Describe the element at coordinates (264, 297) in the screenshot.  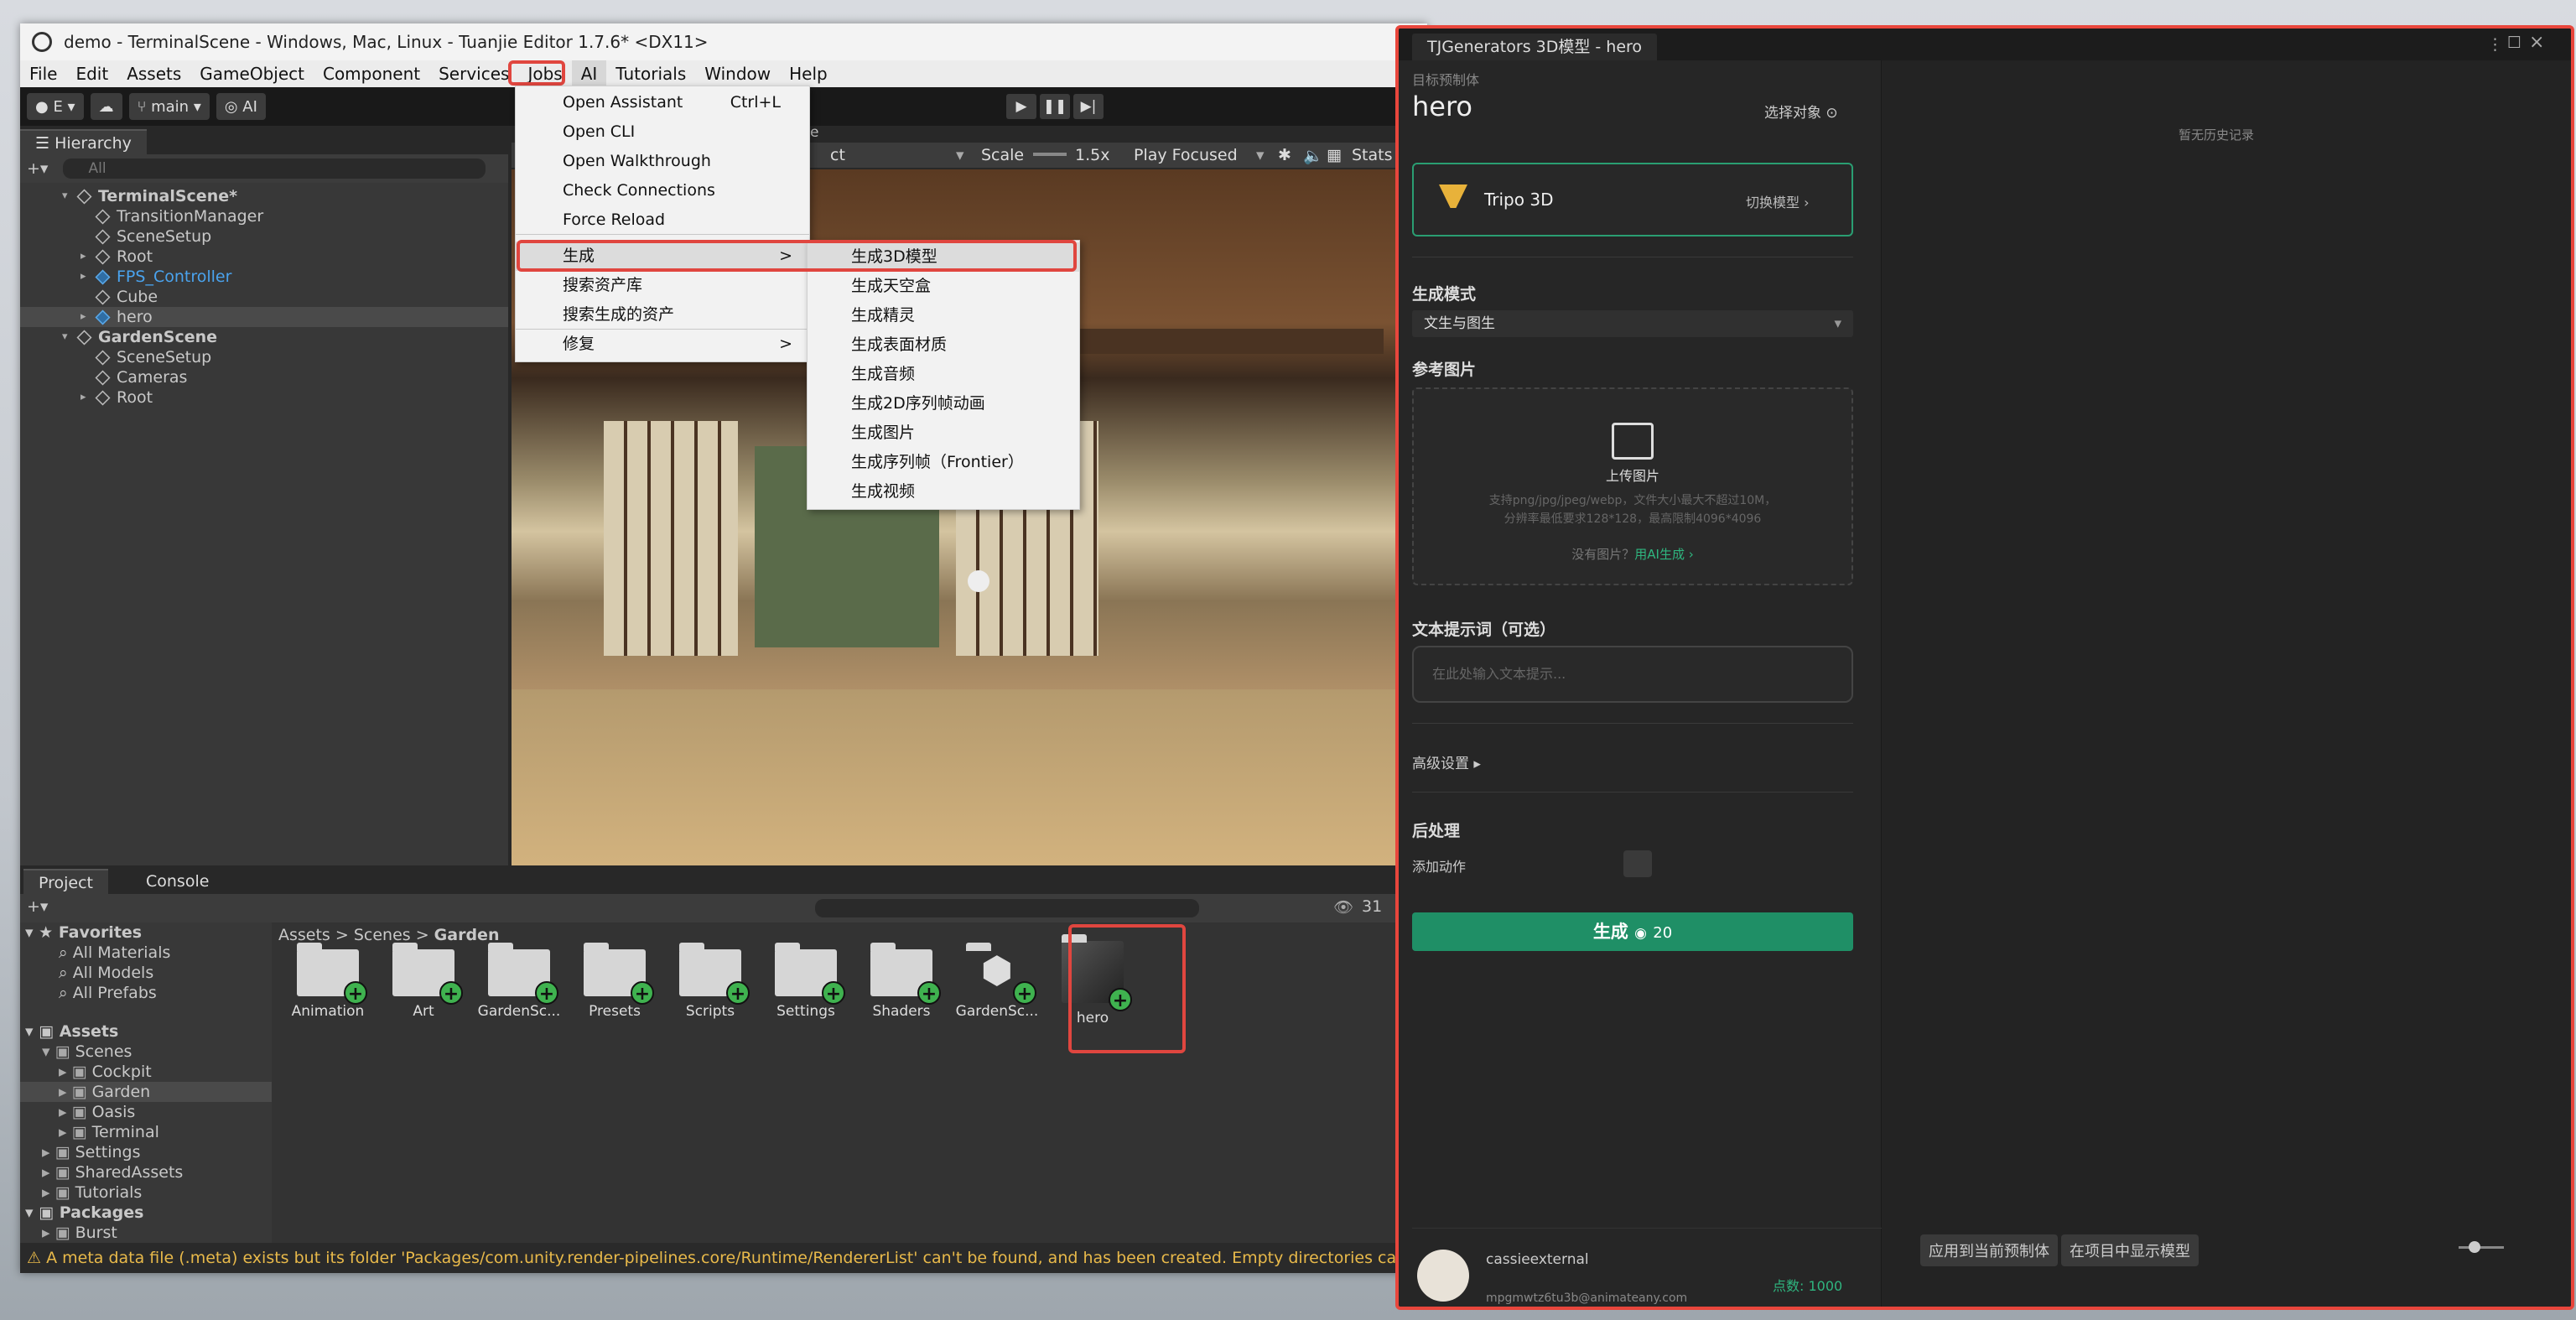
I see `hierarchy-row: Cube` at that location.